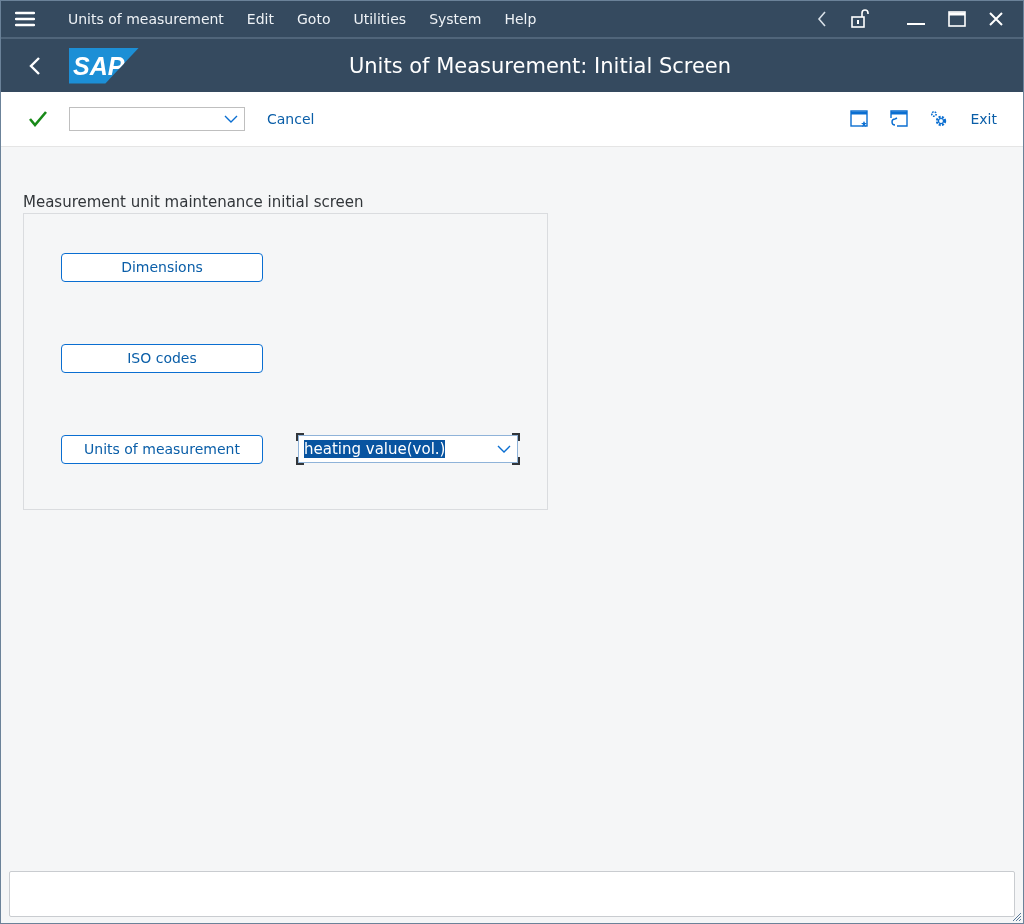  Describe the element at coordinates (162, 267) in the screenshot. I see `push-button: Dimensions` at that location.